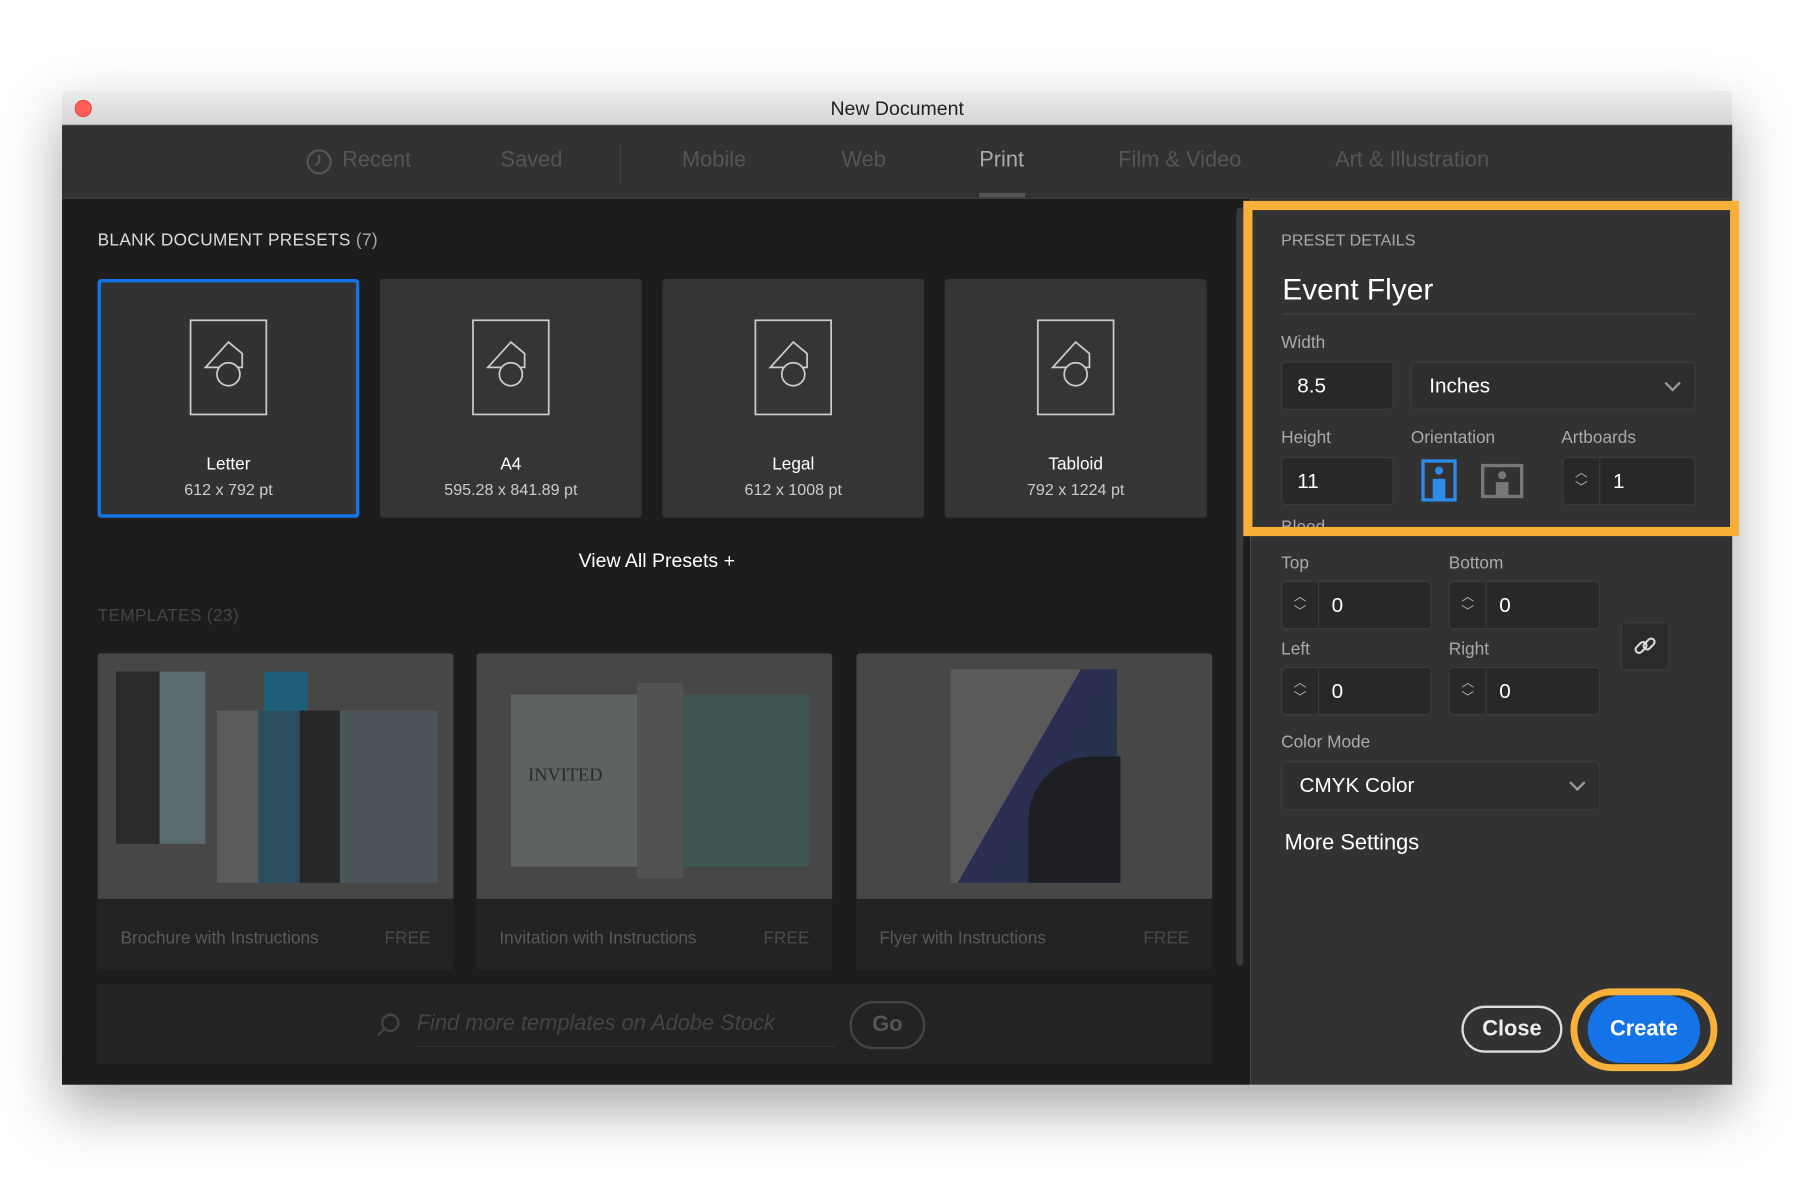  What do you see at coordinates (714, 160) in the screenshot?
I see `tab-mobile: Mobile` at bounding box center [714, 160].